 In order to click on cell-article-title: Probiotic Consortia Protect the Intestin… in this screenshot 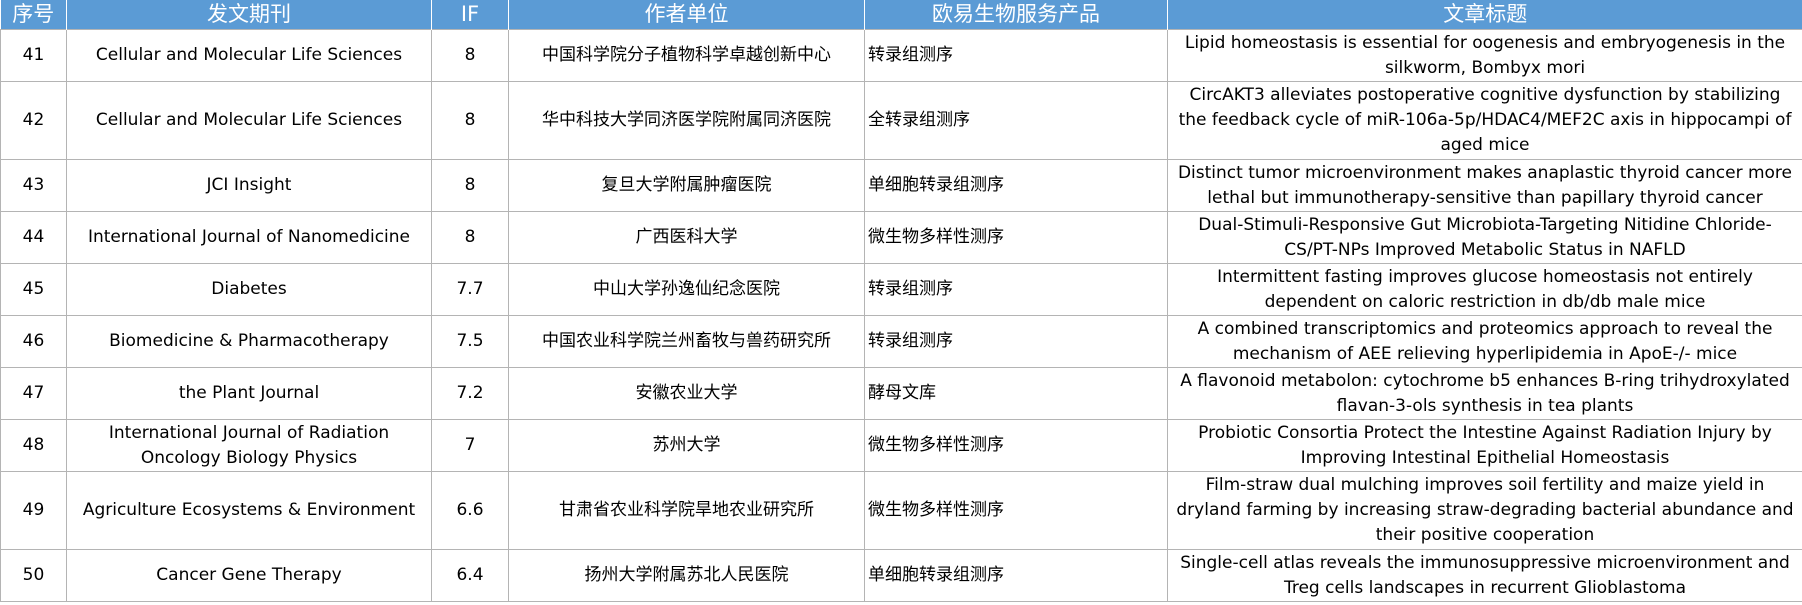, I will do `click(1484, 445)`.